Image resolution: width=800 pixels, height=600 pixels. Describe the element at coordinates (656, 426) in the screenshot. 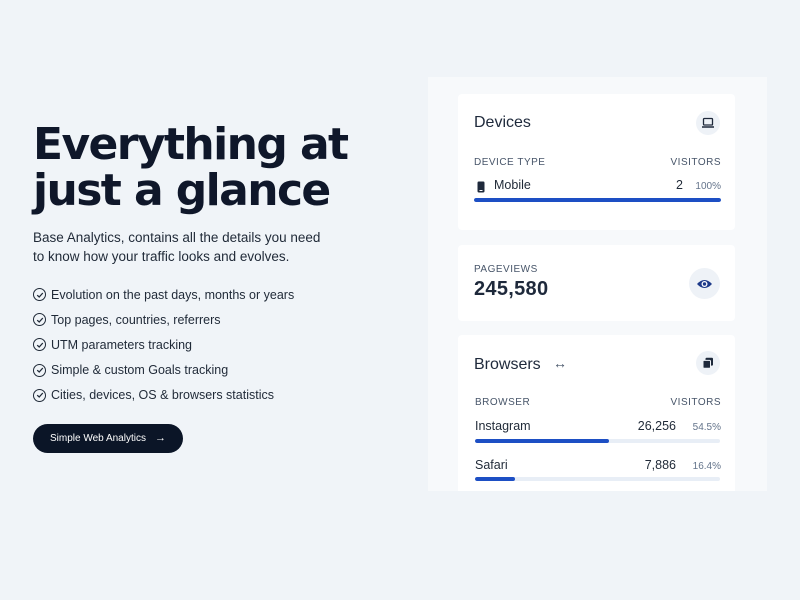

I see `browser-count: 26,256` at that location.